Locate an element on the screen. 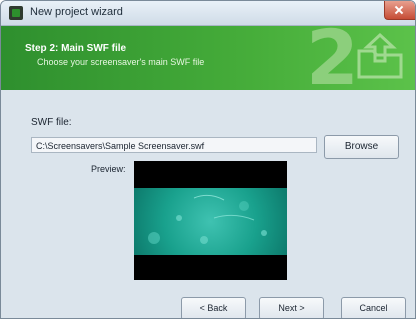 The image size is (416, 319). preview-panel is located at coordinates (210, 220).